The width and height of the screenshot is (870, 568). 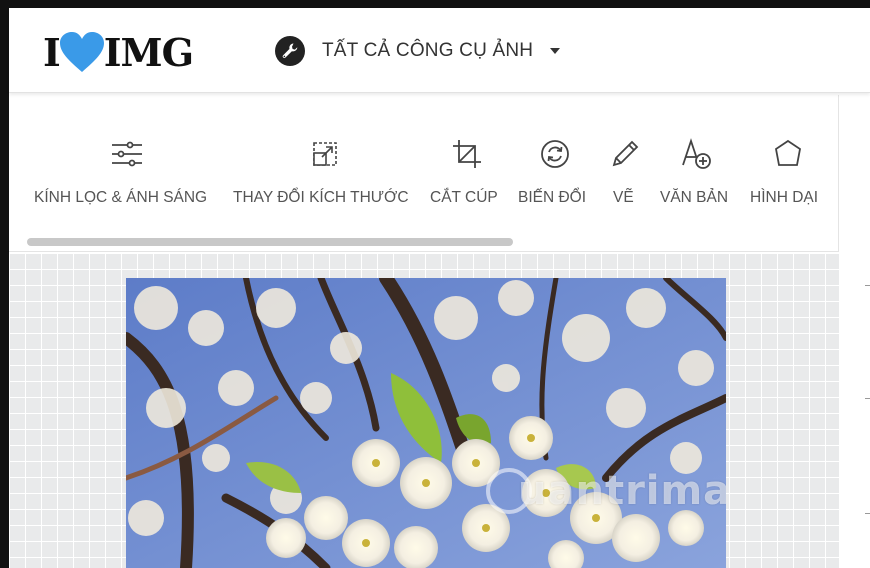 I want to click on tool-label: THAY ĐỔI KÍCH THƯỚC, so click(x=321, y=197).